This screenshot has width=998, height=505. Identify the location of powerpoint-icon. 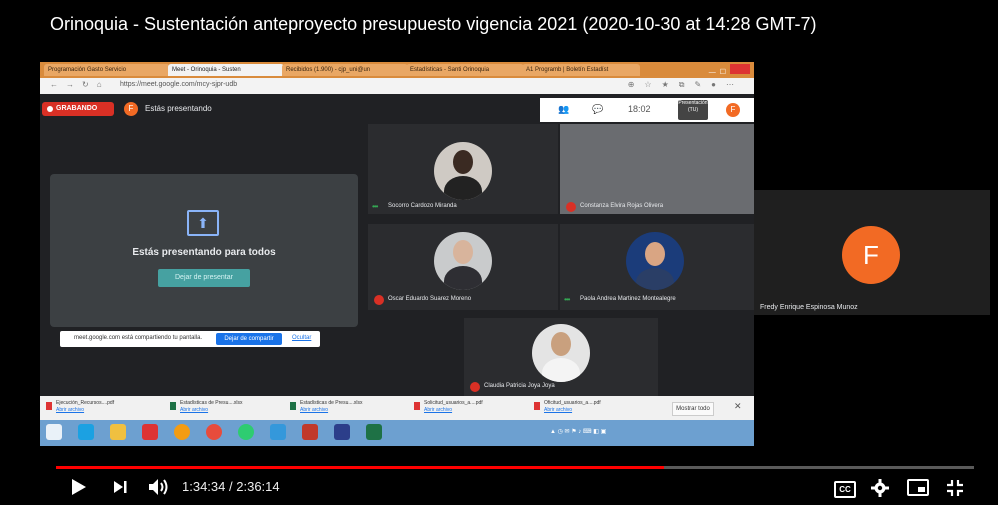
(310, 432).